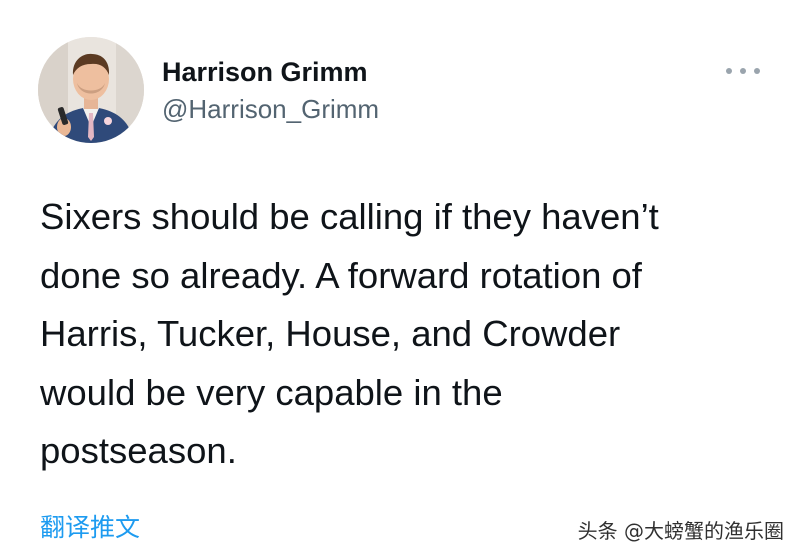 The height and width of the screenshot is (557, 800). What do you see at coordinates (138, 450) in the screenshot?
I see `tweet-text-line: postseason.` at bounding box center [138, 450].